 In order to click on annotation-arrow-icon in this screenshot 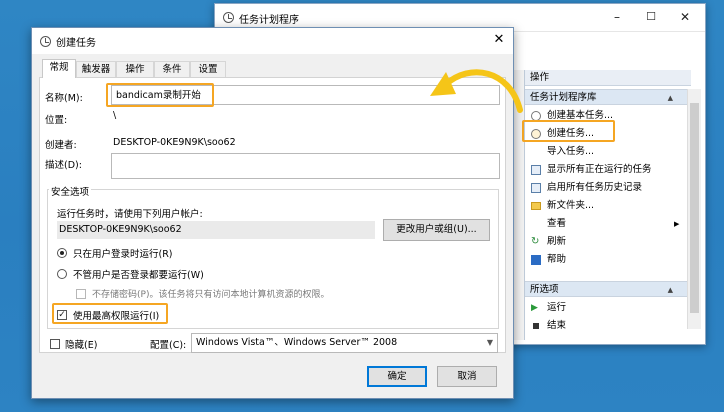, I will do `click(476, 91)`.